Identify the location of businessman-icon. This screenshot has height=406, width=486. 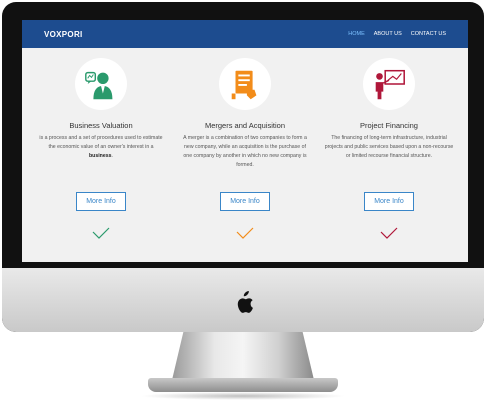
(101, 84).